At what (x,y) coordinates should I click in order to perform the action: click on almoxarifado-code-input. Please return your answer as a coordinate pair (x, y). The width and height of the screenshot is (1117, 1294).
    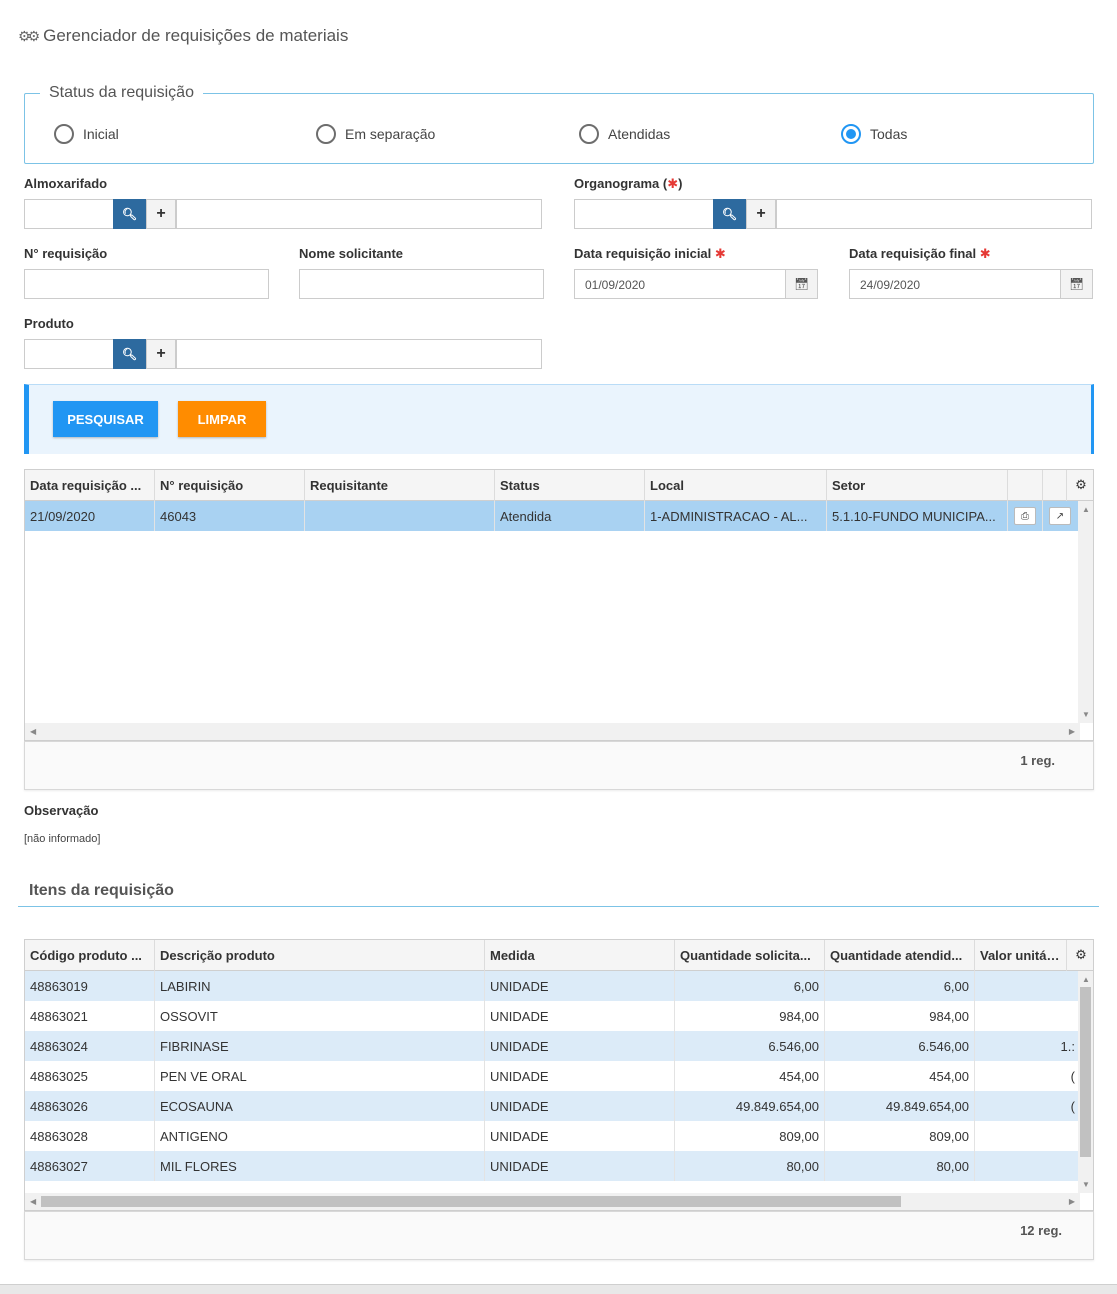
    Looking at the image, I should click on (69, 214).